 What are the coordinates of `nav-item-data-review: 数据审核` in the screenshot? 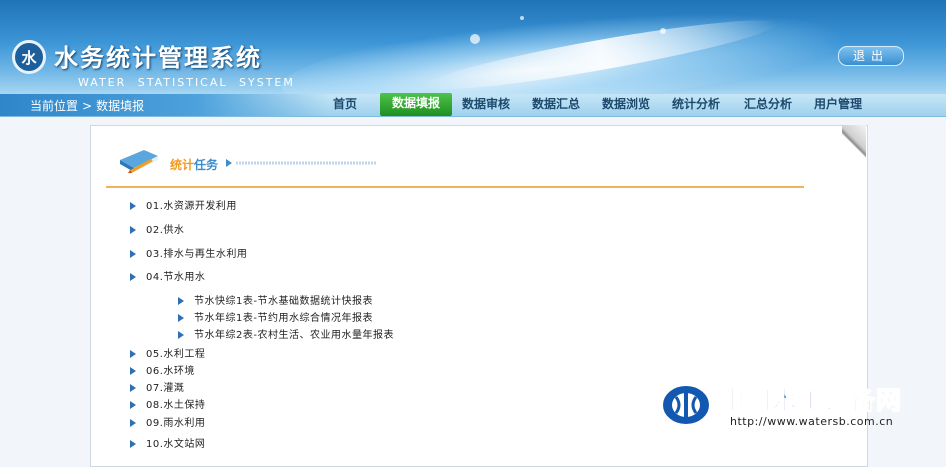 It's located at (486, 105).